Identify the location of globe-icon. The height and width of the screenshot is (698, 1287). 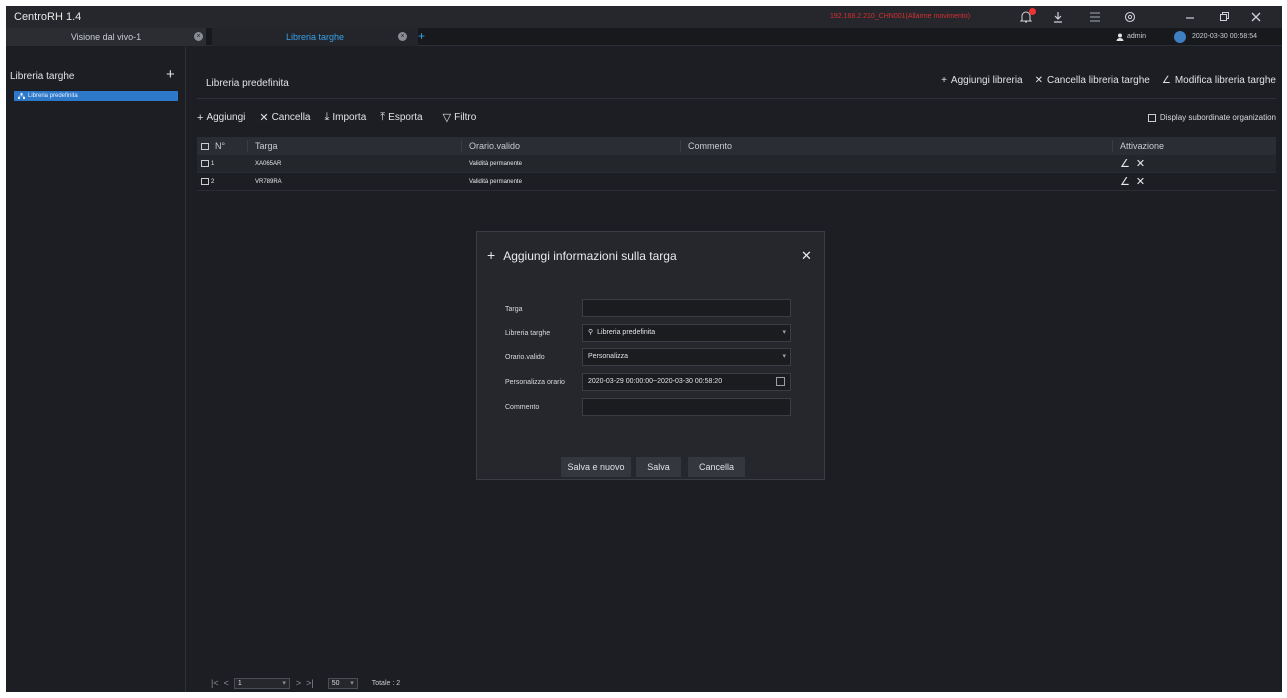
(1180, 37).